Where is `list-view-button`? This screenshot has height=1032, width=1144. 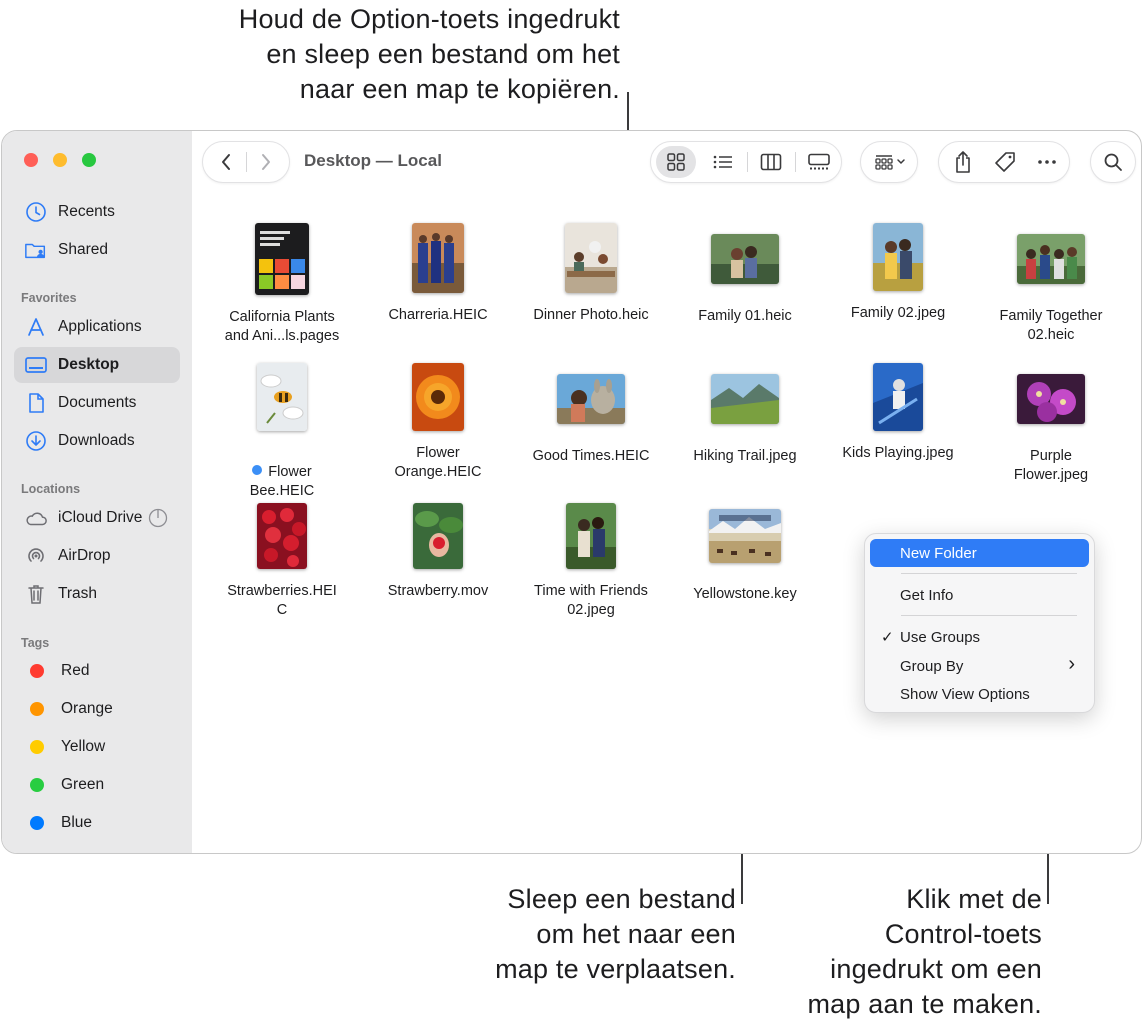
list-view-button is located at coordinates (723, 162).